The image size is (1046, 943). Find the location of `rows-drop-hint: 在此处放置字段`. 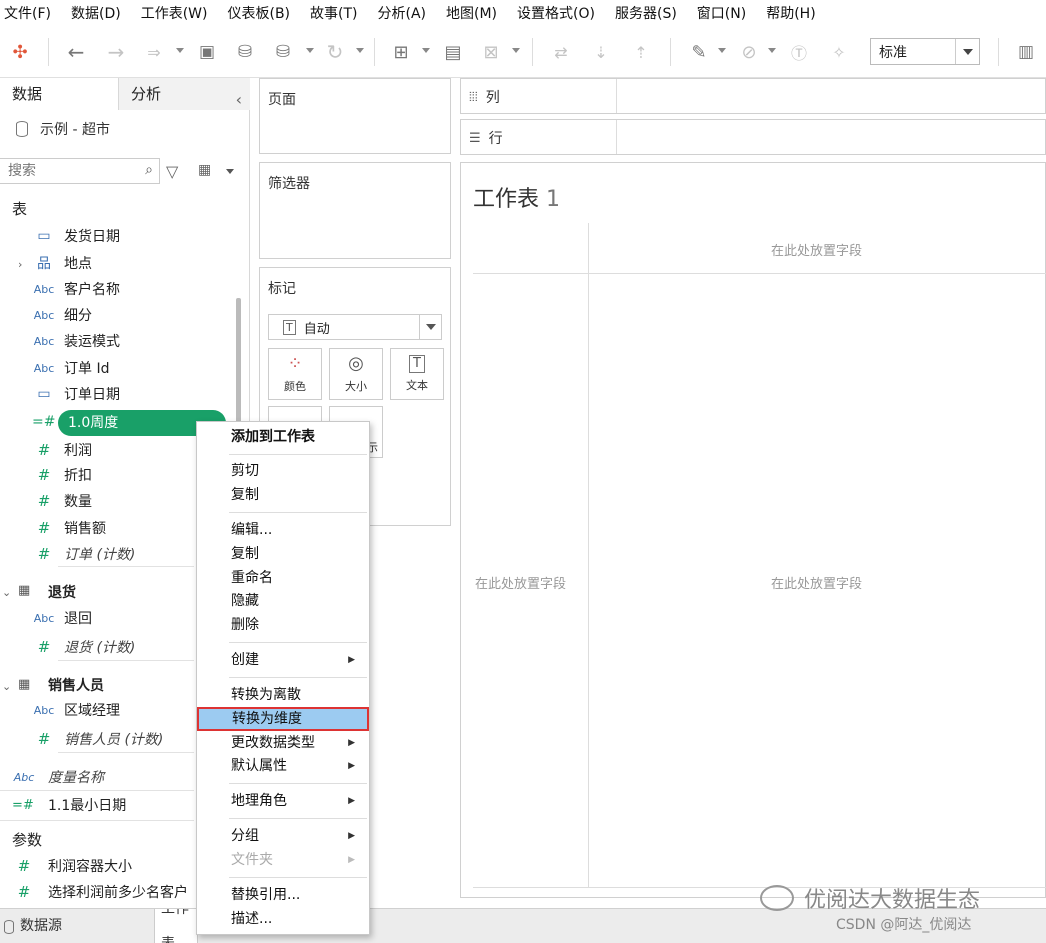

rows-drop-hint: 在此处放置字段 is located at coordinates (520, 582).